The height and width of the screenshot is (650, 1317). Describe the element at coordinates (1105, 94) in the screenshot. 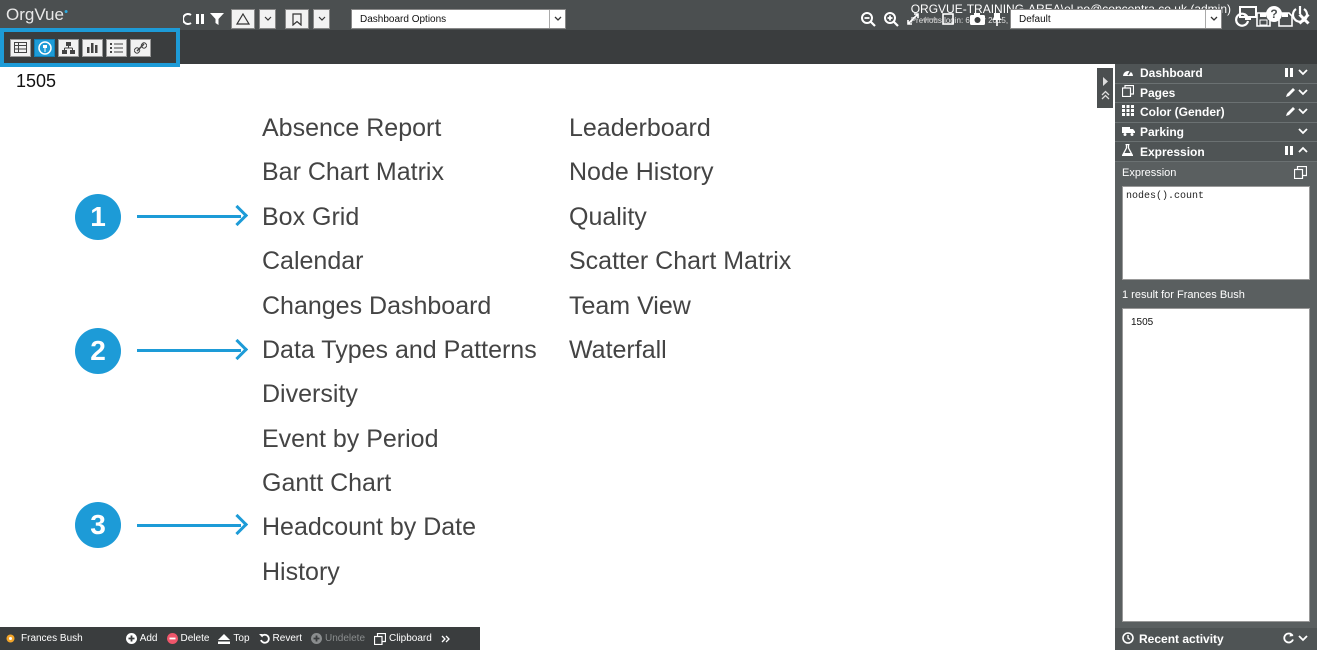

I see `double-chevron-up-icon` at that location.